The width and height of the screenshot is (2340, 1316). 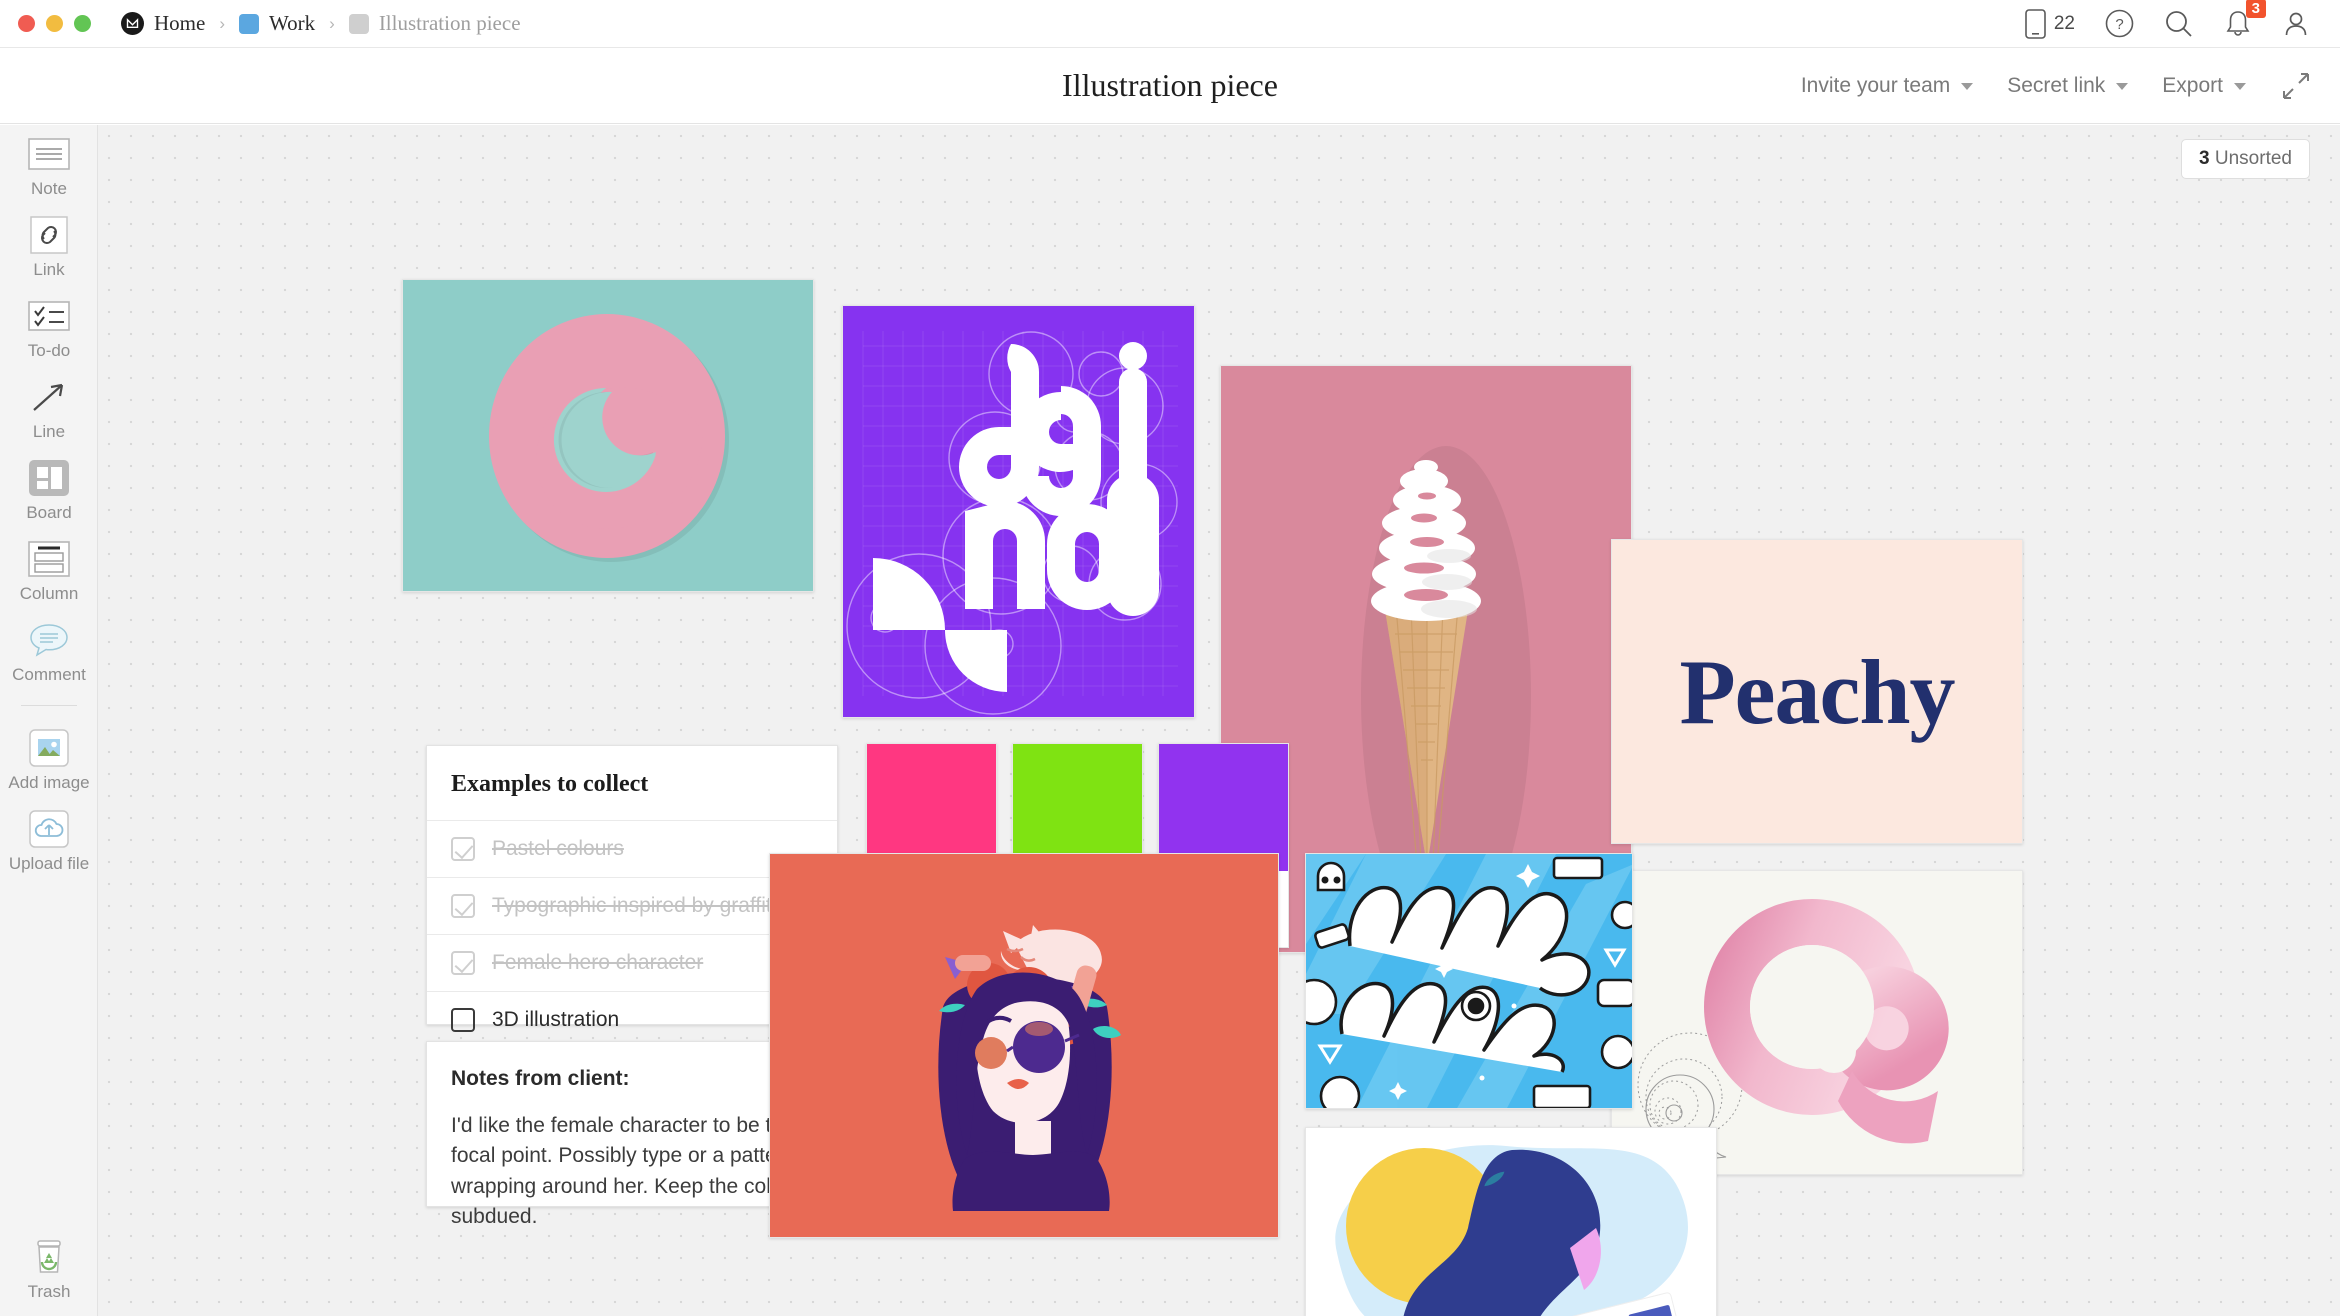 I want to click on minimize-window-button, so click(x=54, y=23).